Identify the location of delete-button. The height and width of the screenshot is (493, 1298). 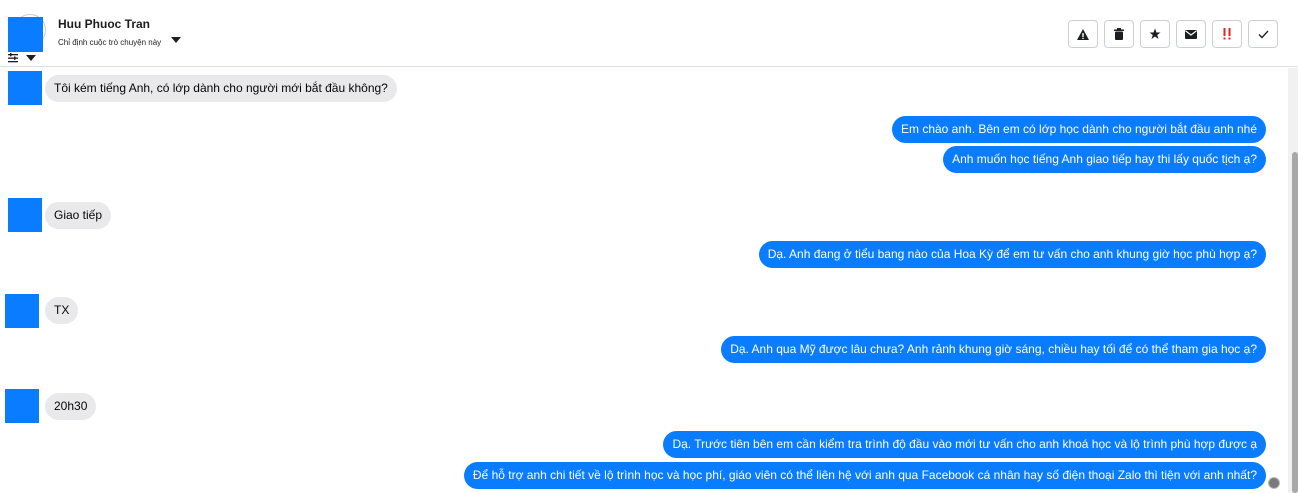
(1119, 34).